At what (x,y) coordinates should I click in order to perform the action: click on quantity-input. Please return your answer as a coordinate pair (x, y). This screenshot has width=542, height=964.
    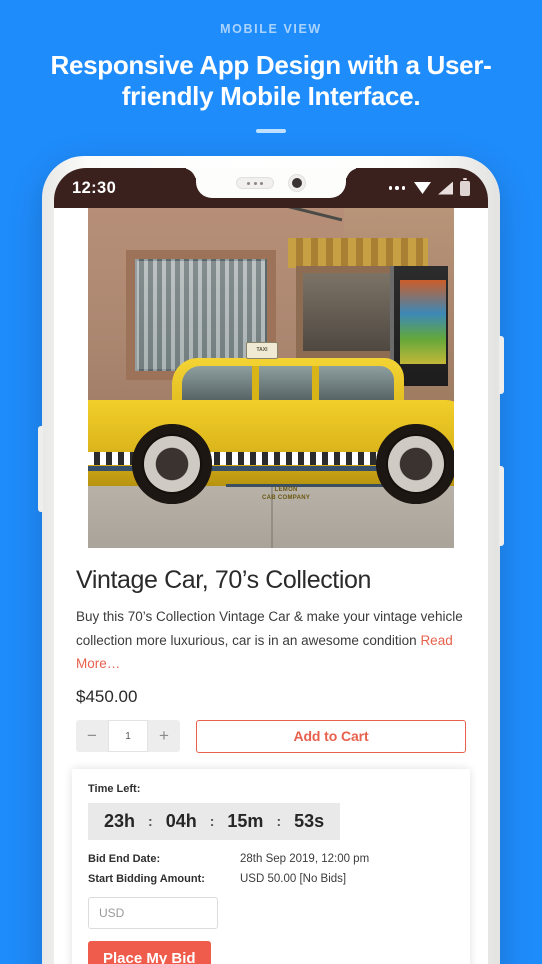
    Looking at the image, I should click on (128, 736).